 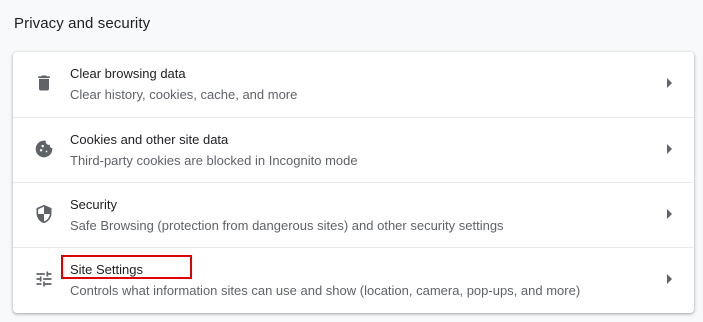 What do you see at coordinates (44, 279) in the screenshot?
I see `tune-sliders-icon` at bounding box center [44, 279].